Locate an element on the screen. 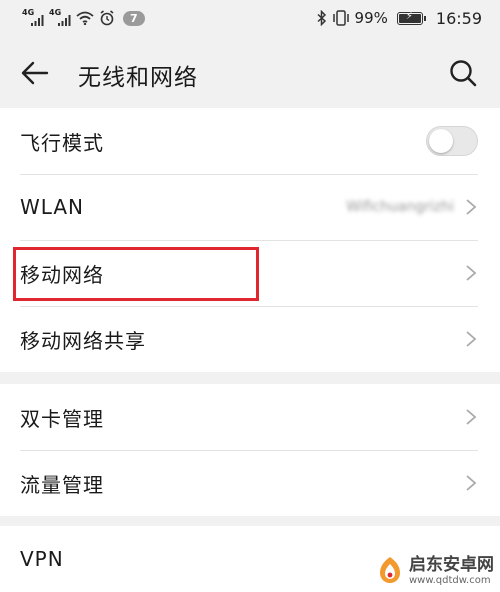 The height and width of the screenshot is (592, 500). airplane-mode-row: 飞行模式 is located at coordinates (250, 141).